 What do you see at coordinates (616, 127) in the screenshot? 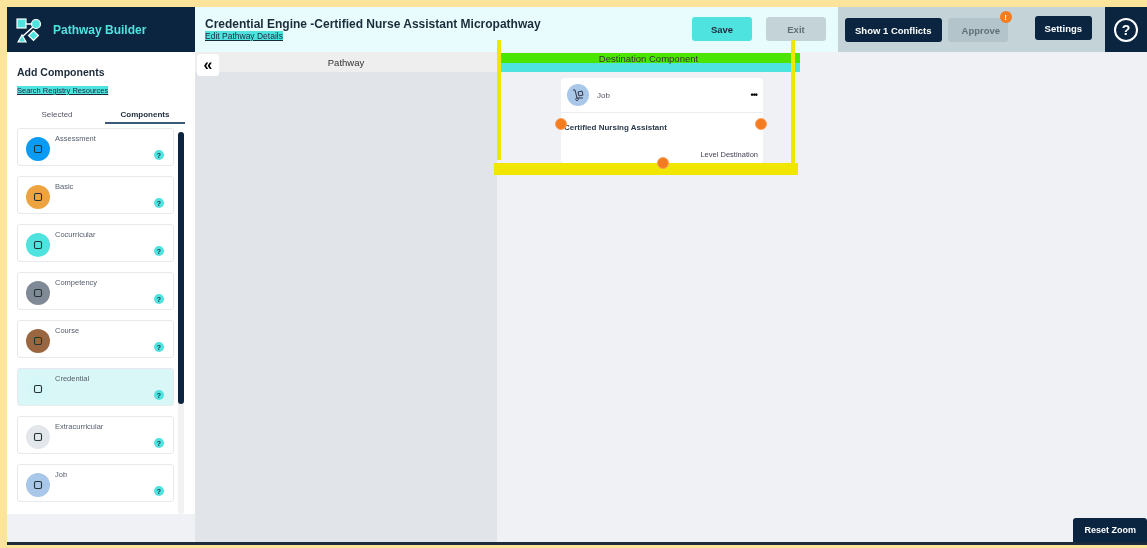
I see `card-title: Certified Nursing Assistant` at bounding box center [616, 127].